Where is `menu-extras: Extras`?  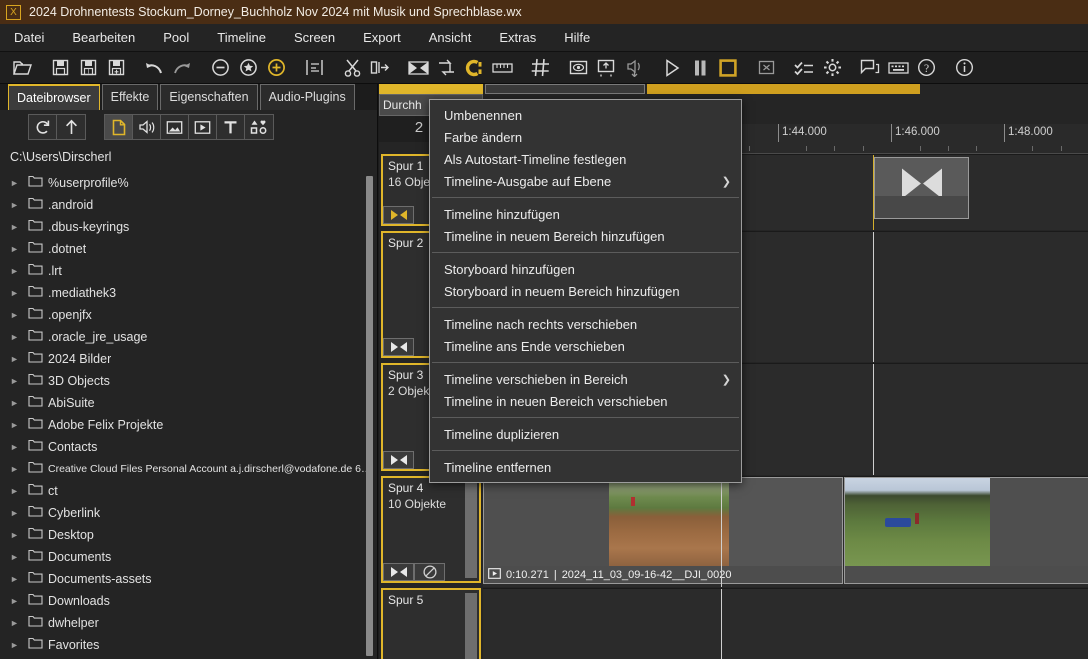 menu-extras: Extras is located at coordinates (517, 38).